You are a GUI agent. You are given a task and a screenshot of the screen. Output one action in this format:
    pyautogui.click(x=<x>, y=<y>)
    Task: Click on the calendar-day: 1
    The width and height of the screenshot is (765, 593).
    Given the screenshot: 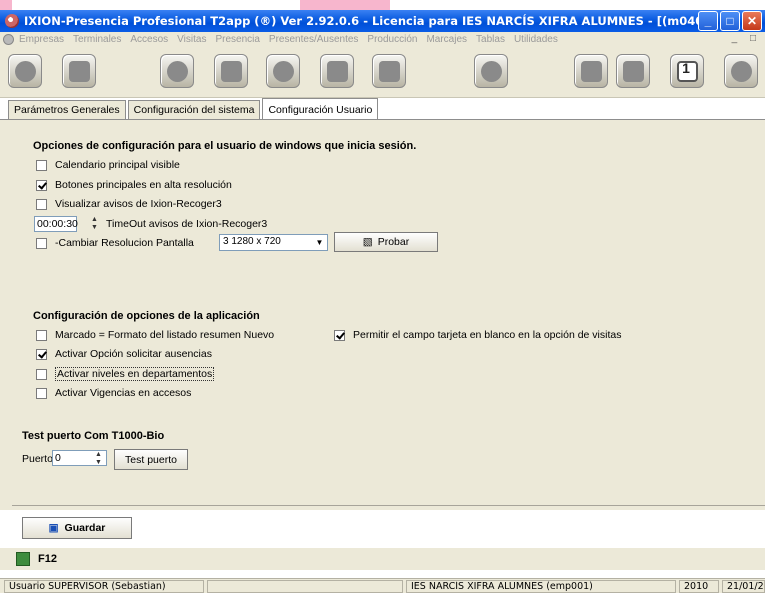 What is the action you would take?
    pyautogui.click(x=686, y=68)
    